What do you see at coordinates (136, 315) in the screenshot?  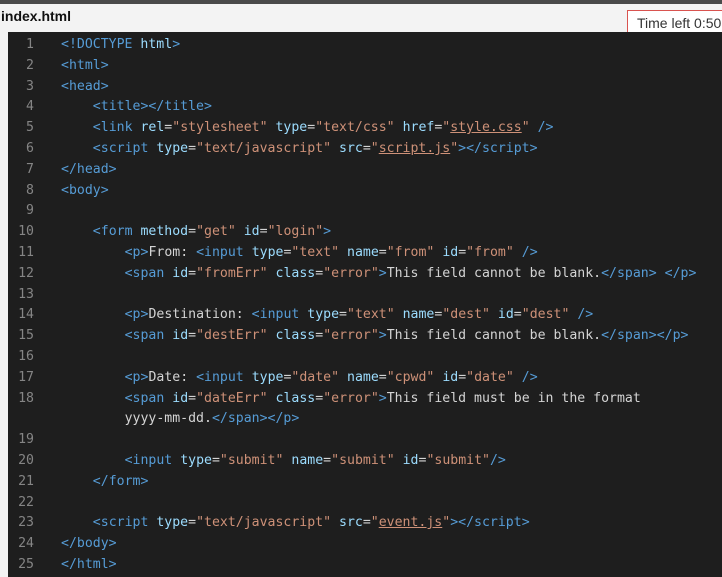 I see `code-token: p` at bounding box center [136, 315].